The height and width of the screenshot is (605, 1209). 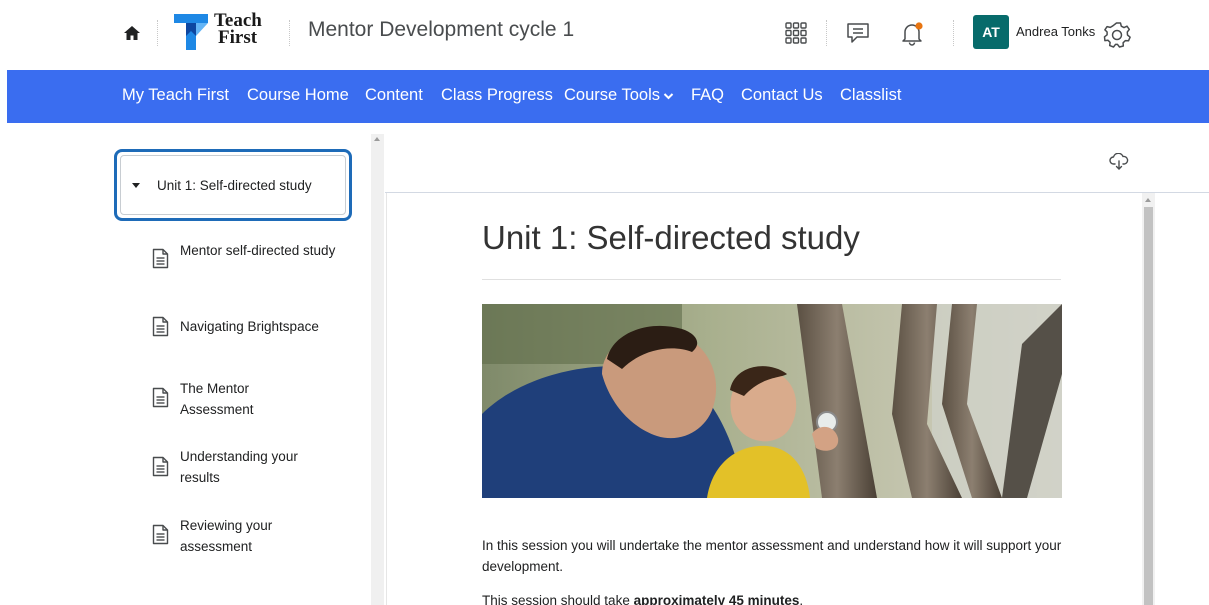 I want to click on home-icon, so click(x=132, y=33).